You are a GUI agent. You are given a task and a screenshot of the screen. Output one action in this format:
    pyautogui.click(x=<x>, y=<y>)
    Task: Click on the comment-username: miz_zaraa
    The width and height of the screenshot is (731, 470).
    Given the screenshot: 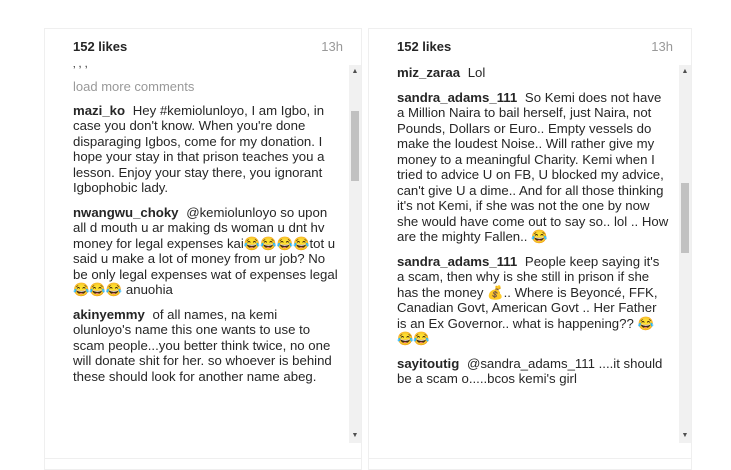 What is the action you would take?
    pyautogui.click(x=428, y=72)
    